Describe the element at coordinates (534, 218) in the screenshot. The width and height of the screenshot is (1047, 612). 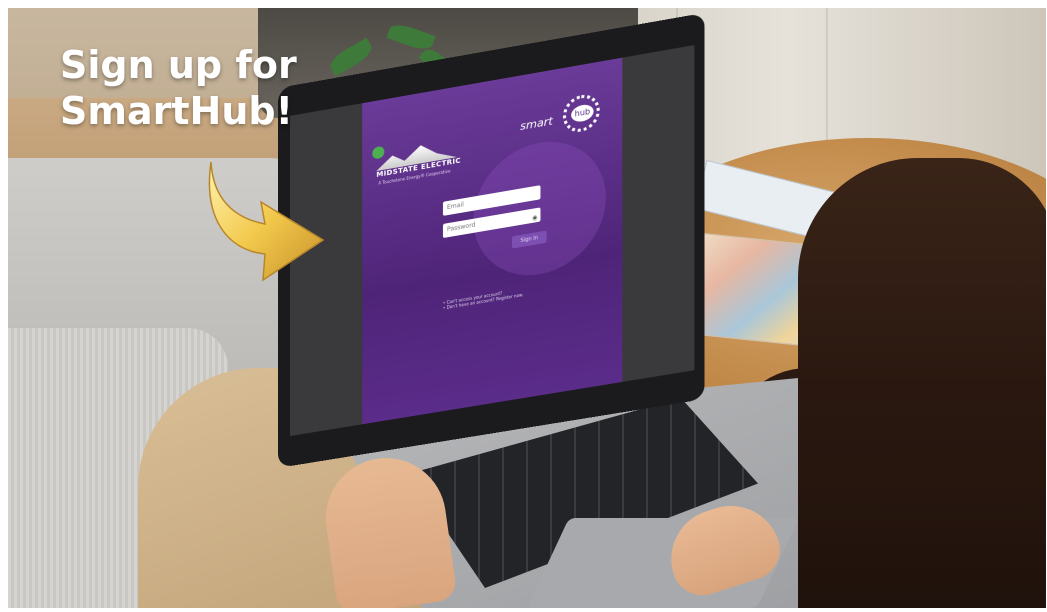
I see `eye-icon: ◉` at that location.